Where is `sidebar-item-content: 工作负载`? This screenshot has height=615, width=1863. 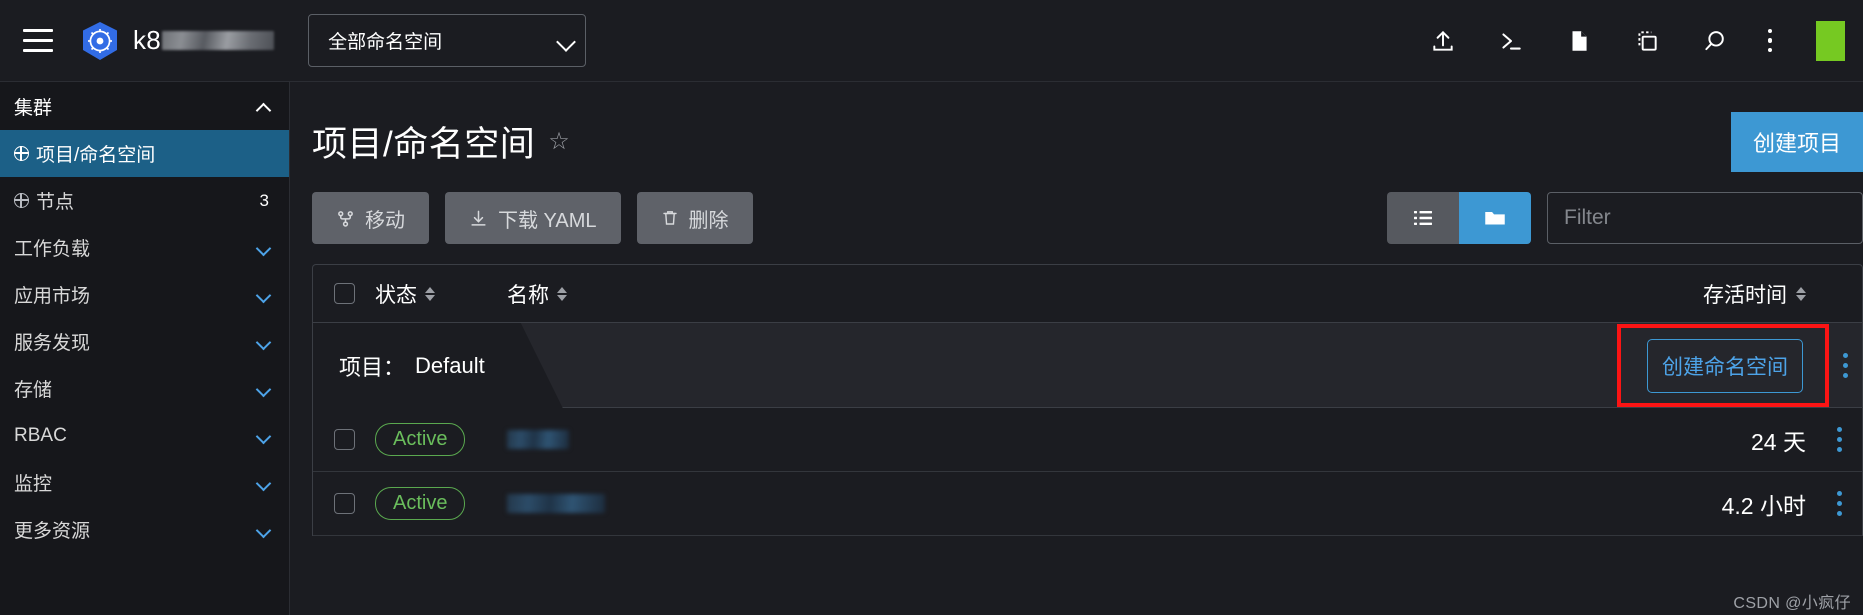
sidebar-item-content: 工作负载 is located at coordinates (52, 247).